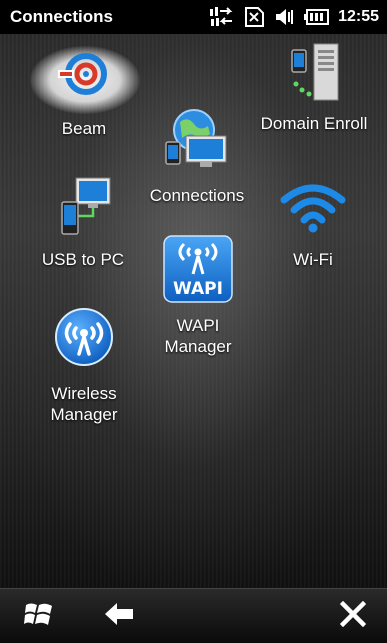  I want to click on tile-wapi-label-line1: WAPI, so click(198, 325).